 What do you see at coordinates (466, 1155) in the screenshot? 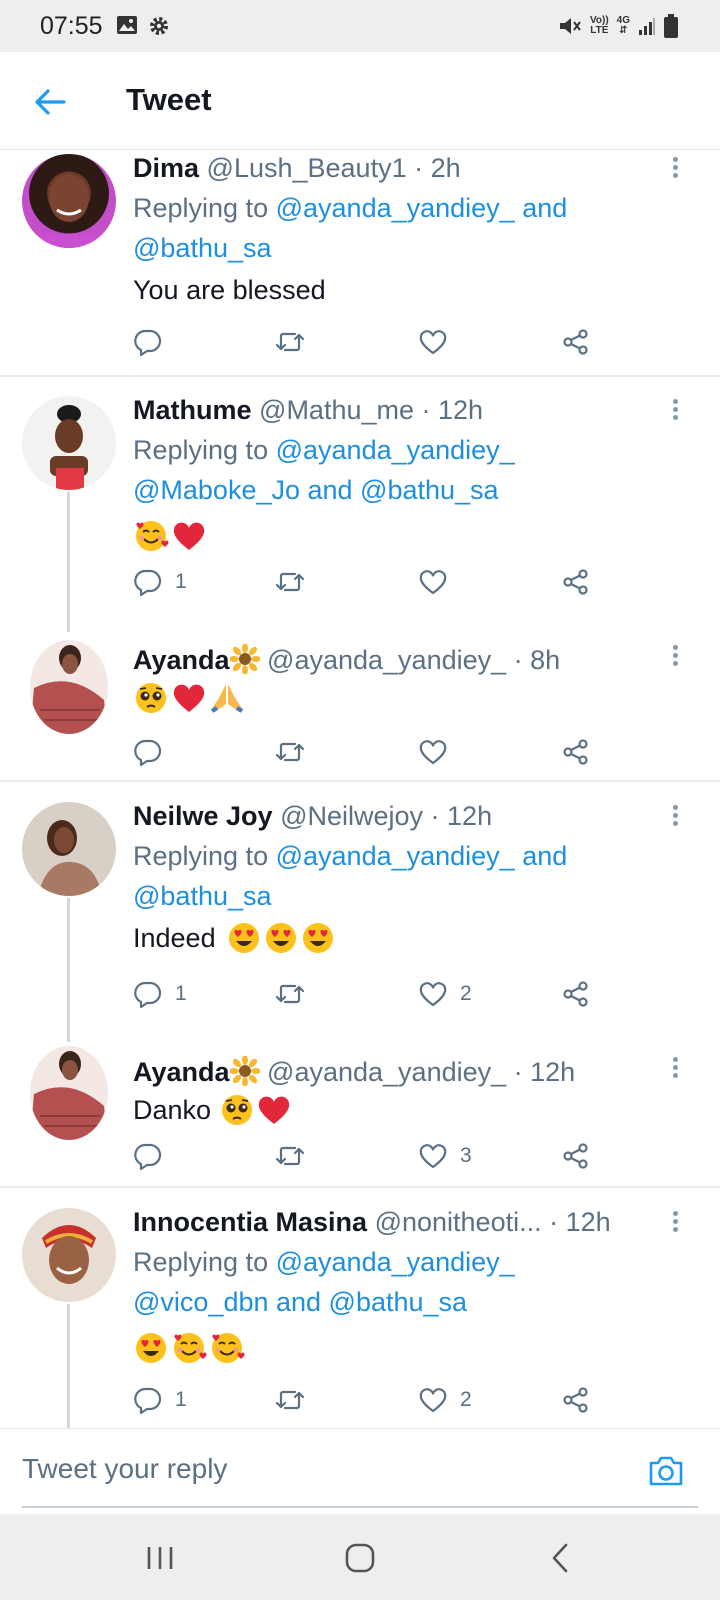
I see `like-count: 3` at bounding box center [466, 1155].